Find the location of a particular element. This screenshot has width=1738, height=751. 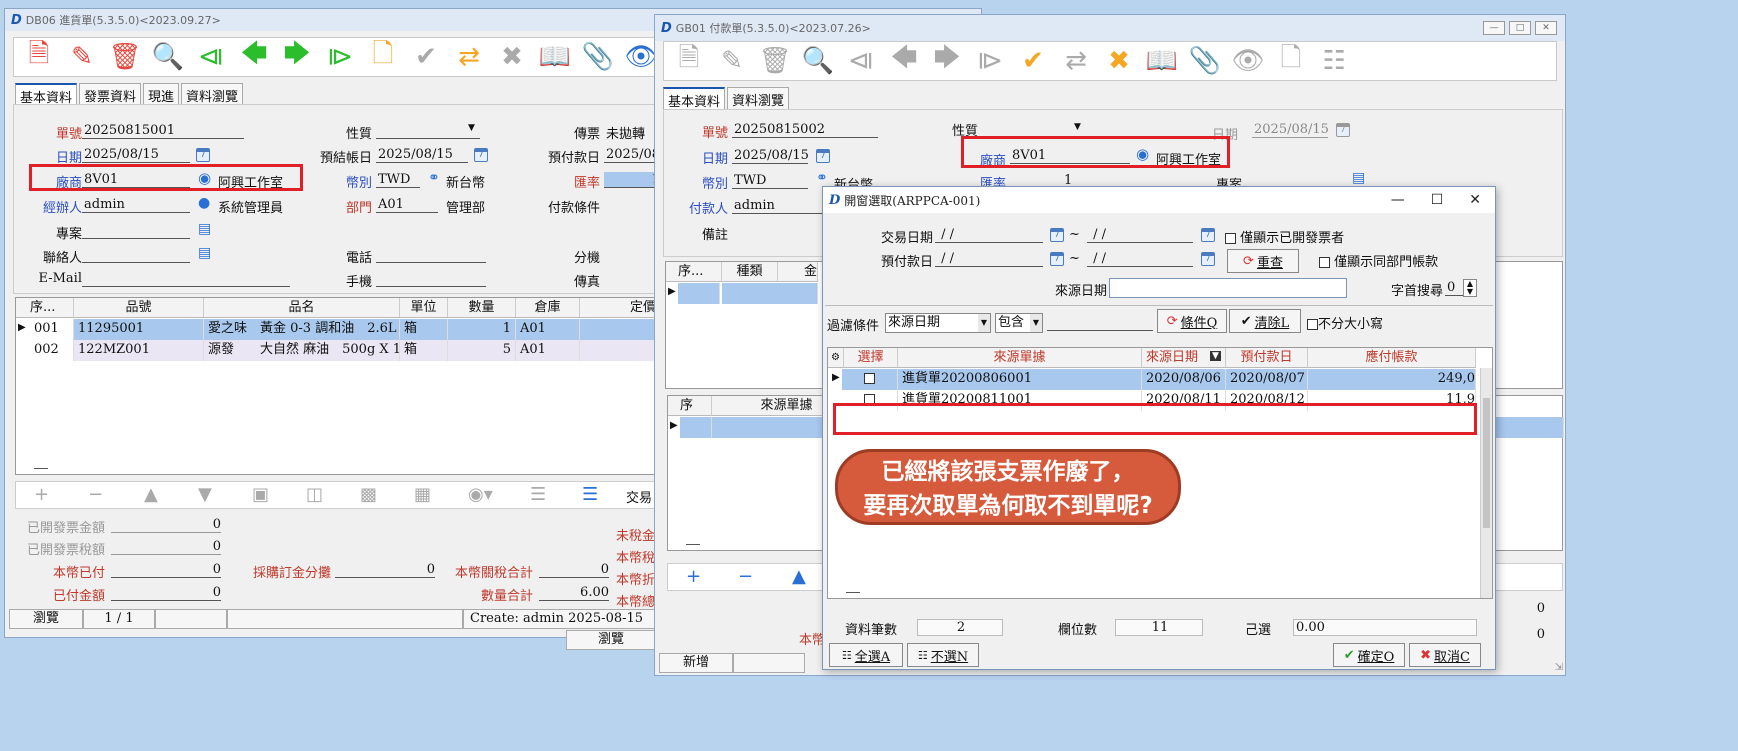

dept-field: A01 is located at coordinates (407, 205).